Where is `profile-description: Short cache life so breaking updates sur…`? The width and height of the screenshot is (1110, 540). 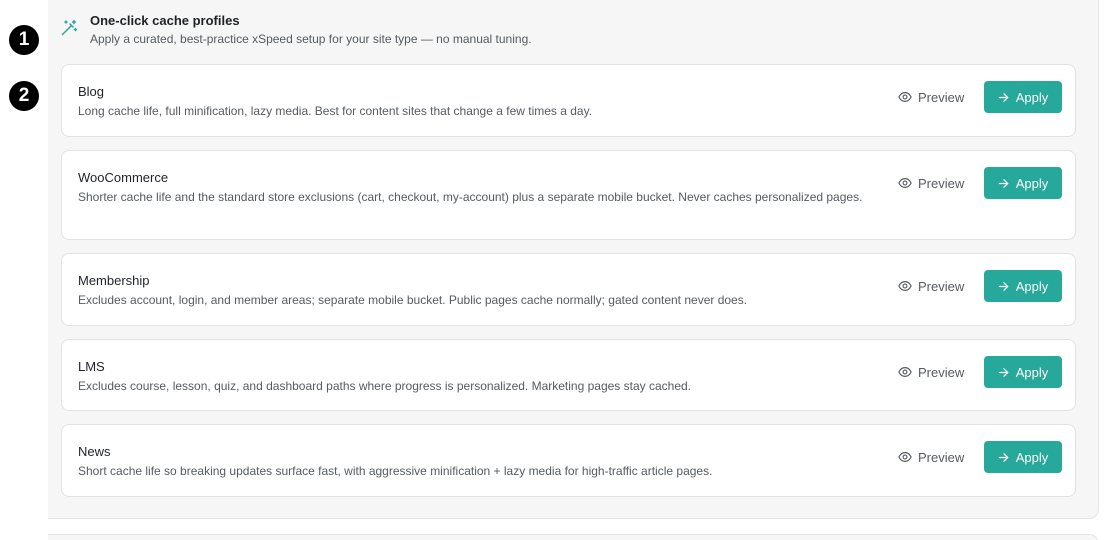 profile-description: Short cache life so breaking updates sur… is located at coordinates (395, 471).